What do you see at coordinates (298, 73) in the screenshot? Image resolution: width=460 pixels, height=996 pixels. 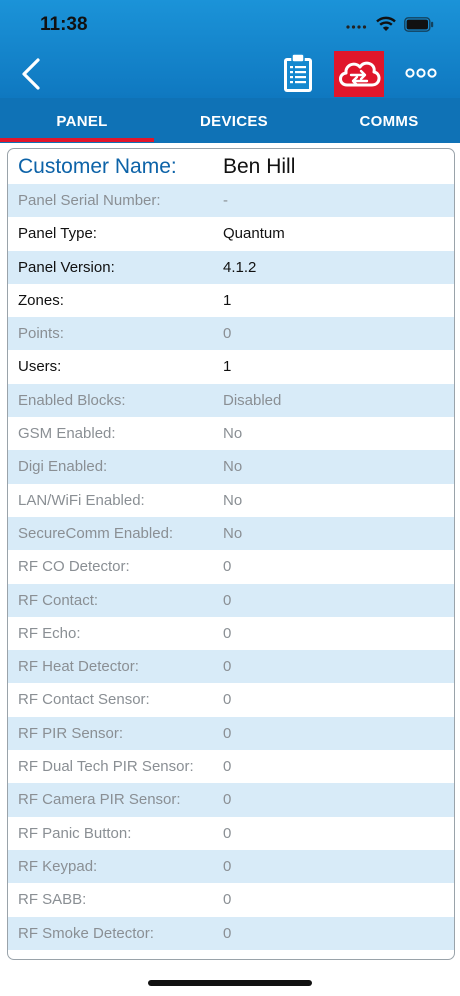 I see `clipboard-list-icon` at bounding box center [298, 73].